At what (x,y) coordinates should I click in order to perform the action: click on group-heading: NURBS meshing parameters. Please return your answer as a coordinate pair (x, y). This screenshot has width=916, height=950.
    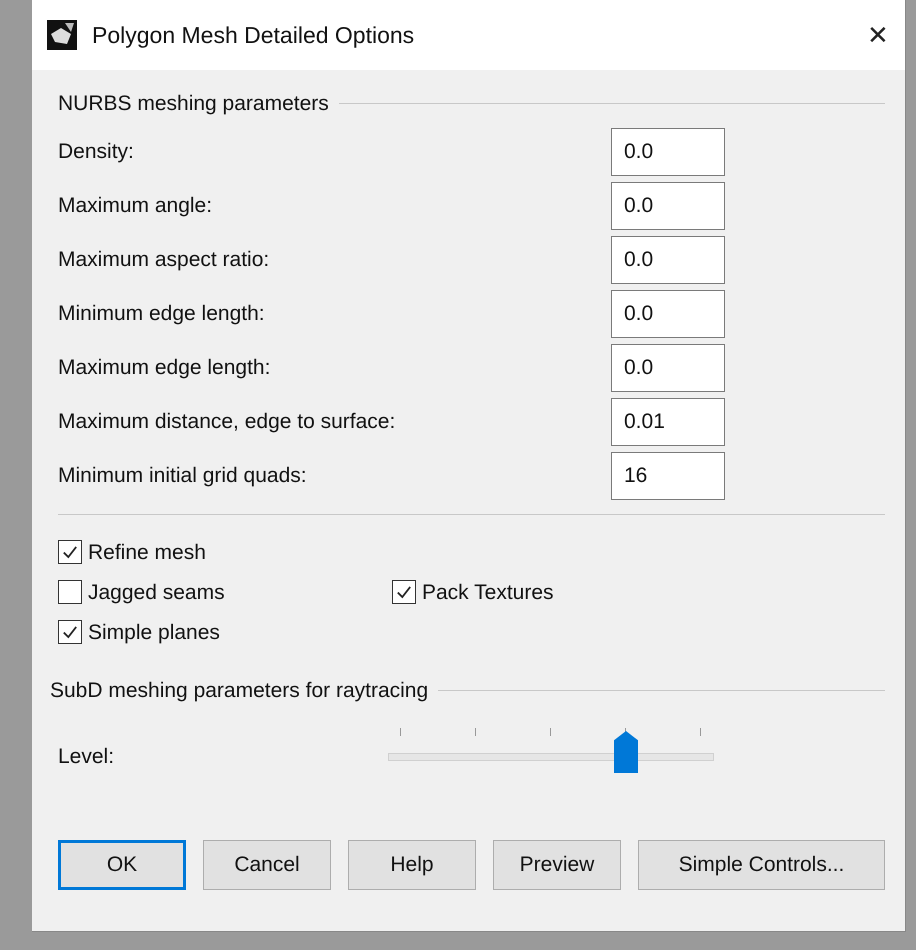
    Looking at the image, I should click on (193, 104).